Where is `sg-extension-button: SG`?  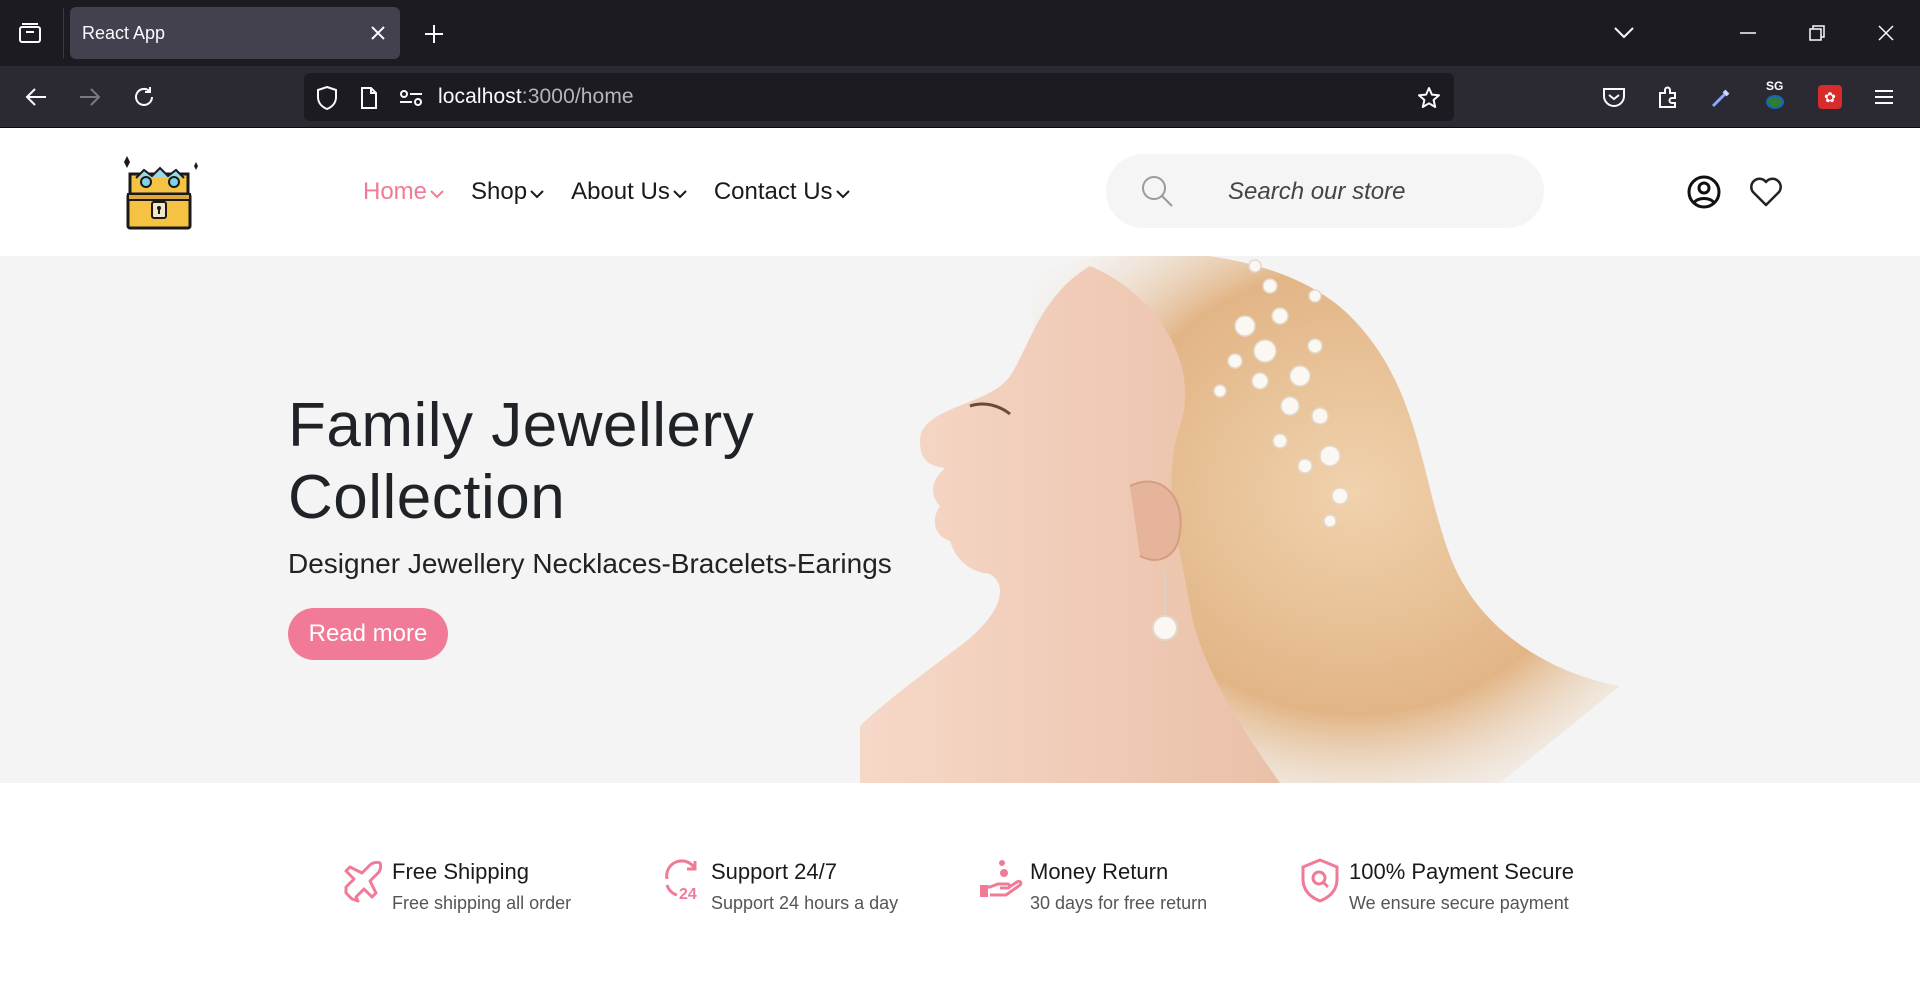
sg-extension-button: SG is located at coordinates (1776, 97).